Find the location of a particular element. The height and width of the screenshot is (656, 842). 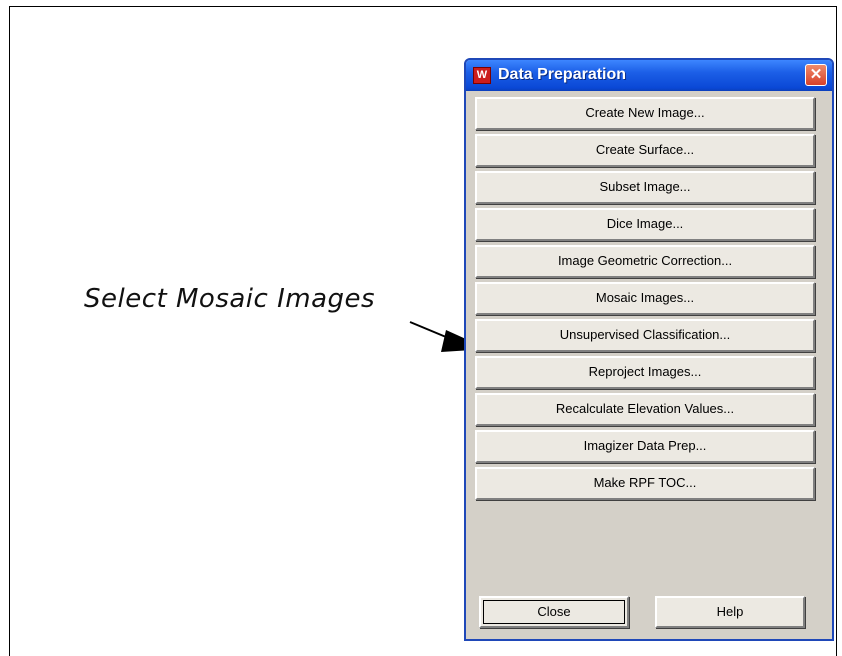

footer-buttons: Close Help is located at coordinates (645, 612).